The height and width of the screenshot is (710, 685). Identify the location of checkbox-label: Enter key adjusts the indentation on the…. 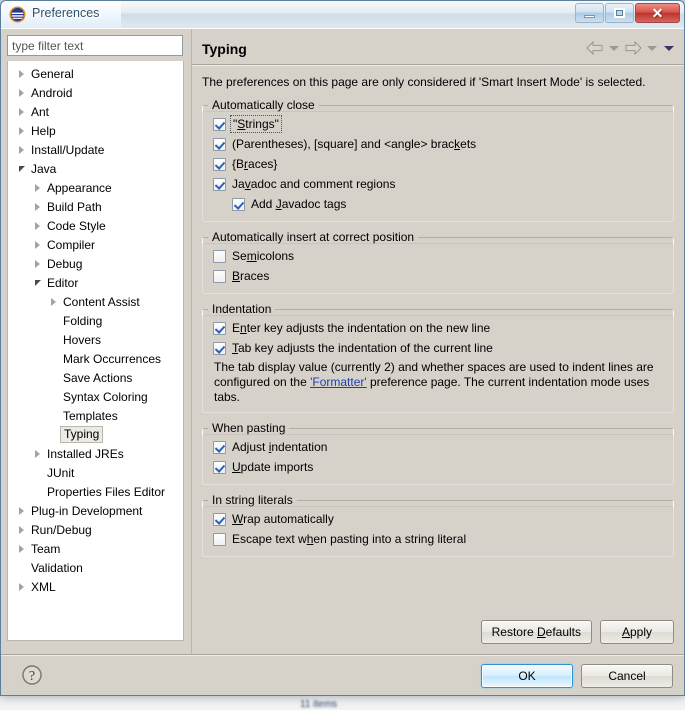
(361, 328).